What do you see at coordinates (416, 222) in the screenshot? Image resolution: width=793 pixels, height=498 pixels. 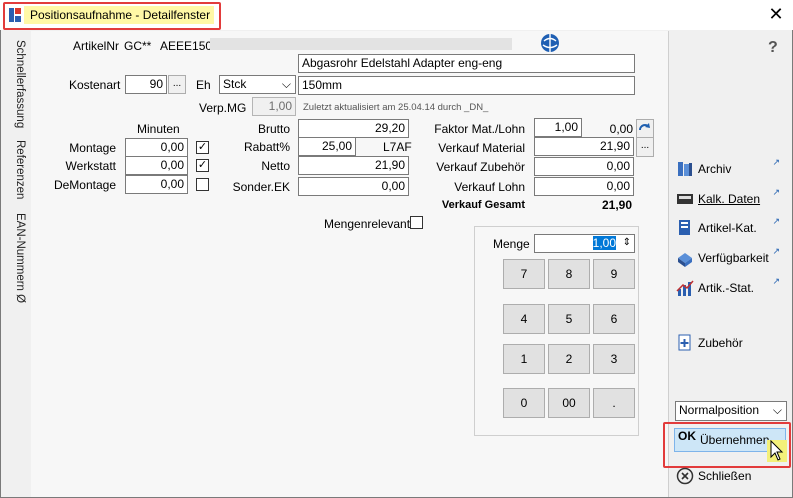 I see `mengenrelevant-checkbox` at bounding box center [416, 222].